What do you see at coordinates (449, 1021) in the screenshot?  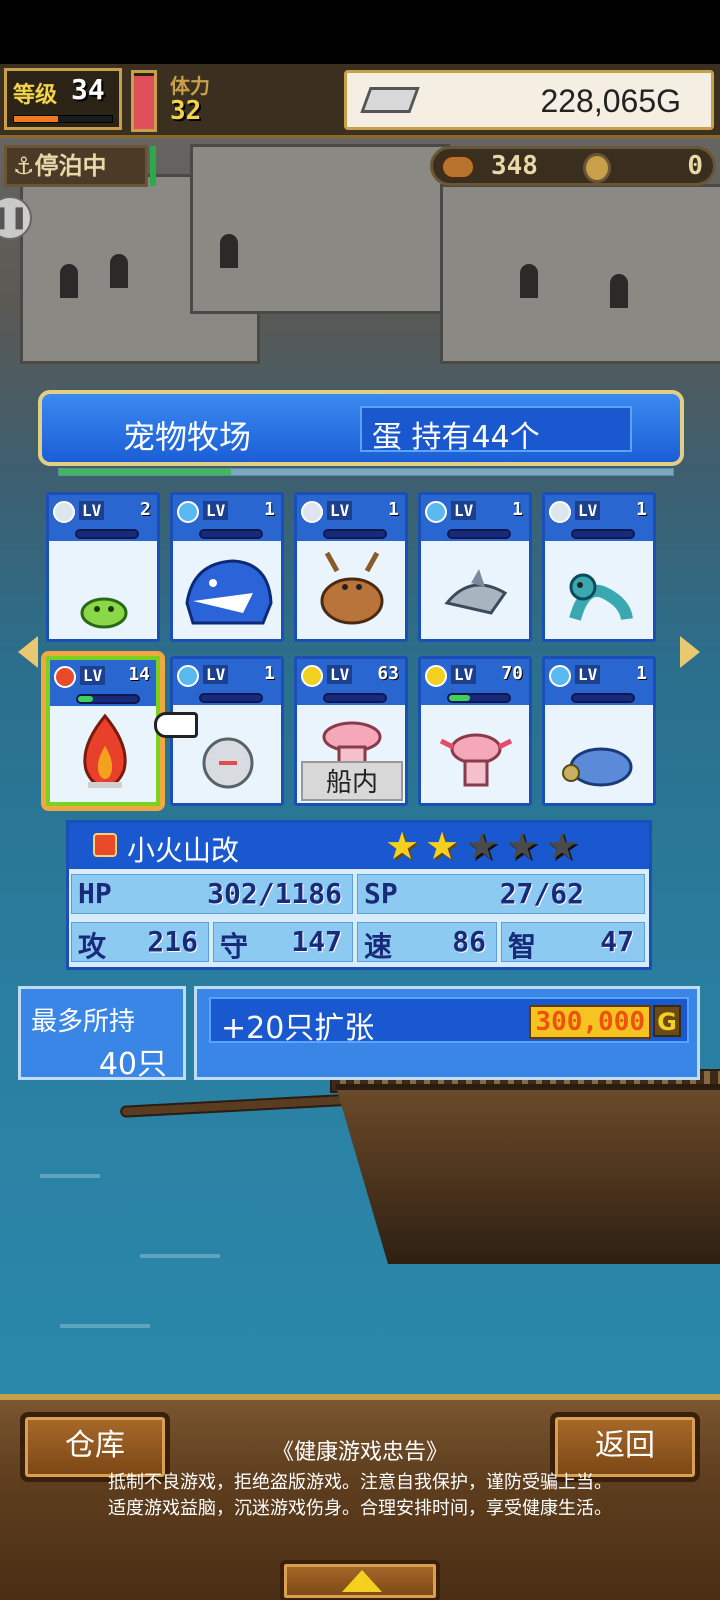 I see `expand-capacity-button: +20只扩张 300,000 G` at bounding box center [449, 1021].